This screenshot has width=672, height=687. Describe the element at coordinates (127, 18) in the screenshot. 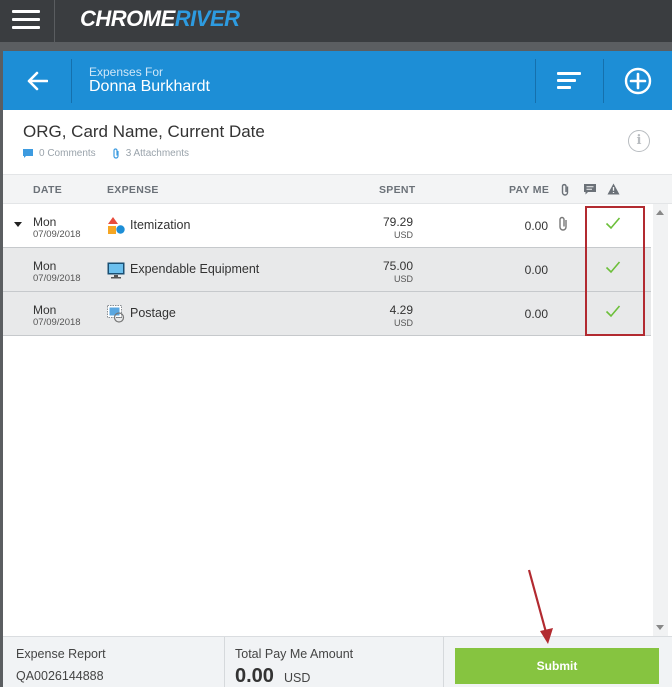

I see `logo-part1: CHROME` at that location.